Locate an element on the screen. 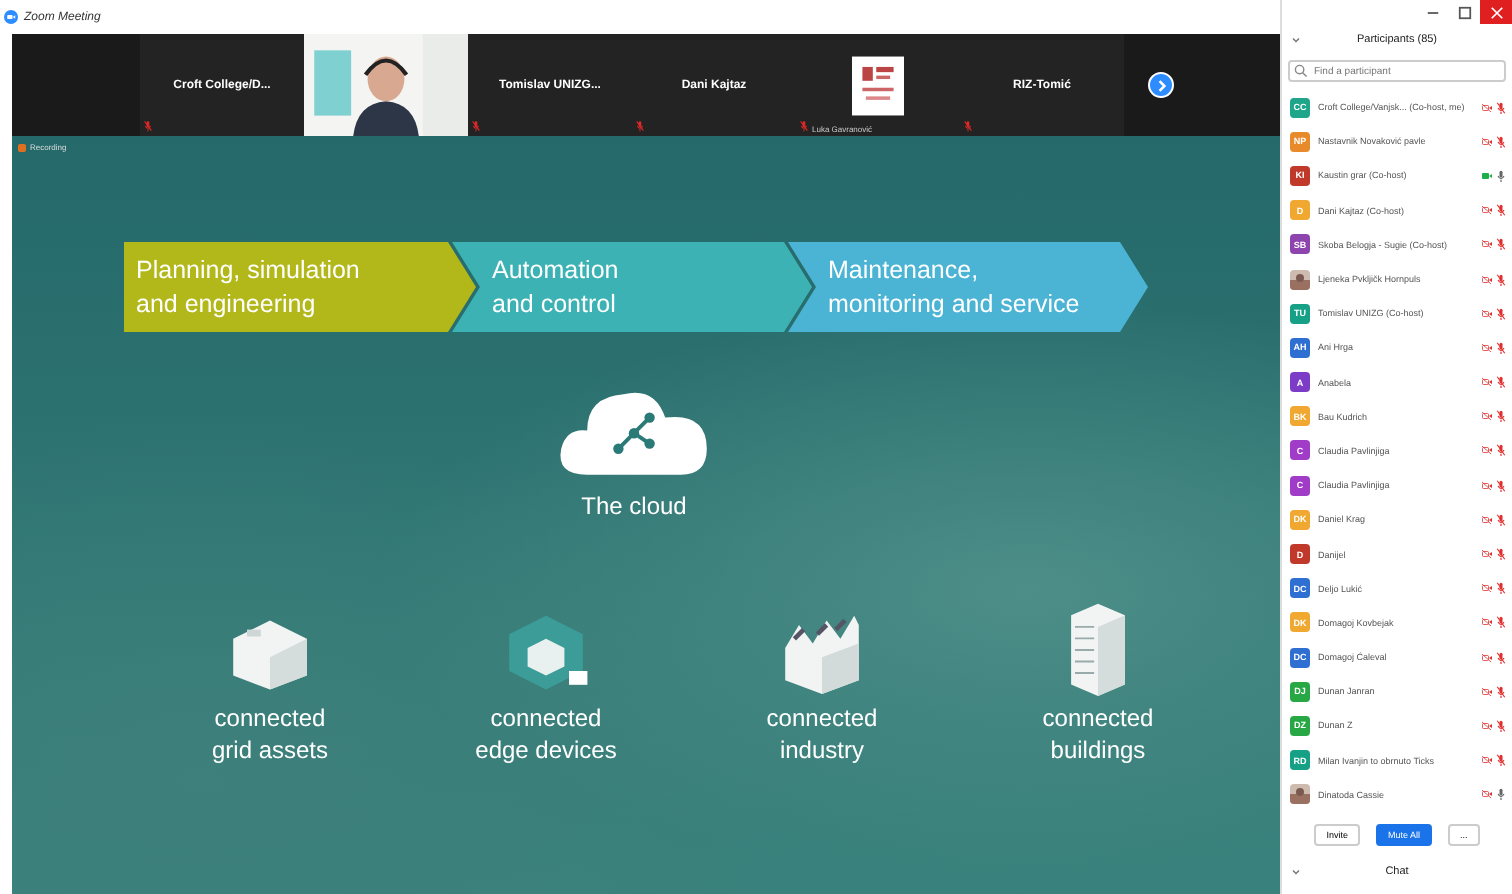 The height and width of the screenshot is (894, 1512). stage-label: Automation and control is located at coordinates (555, 287).